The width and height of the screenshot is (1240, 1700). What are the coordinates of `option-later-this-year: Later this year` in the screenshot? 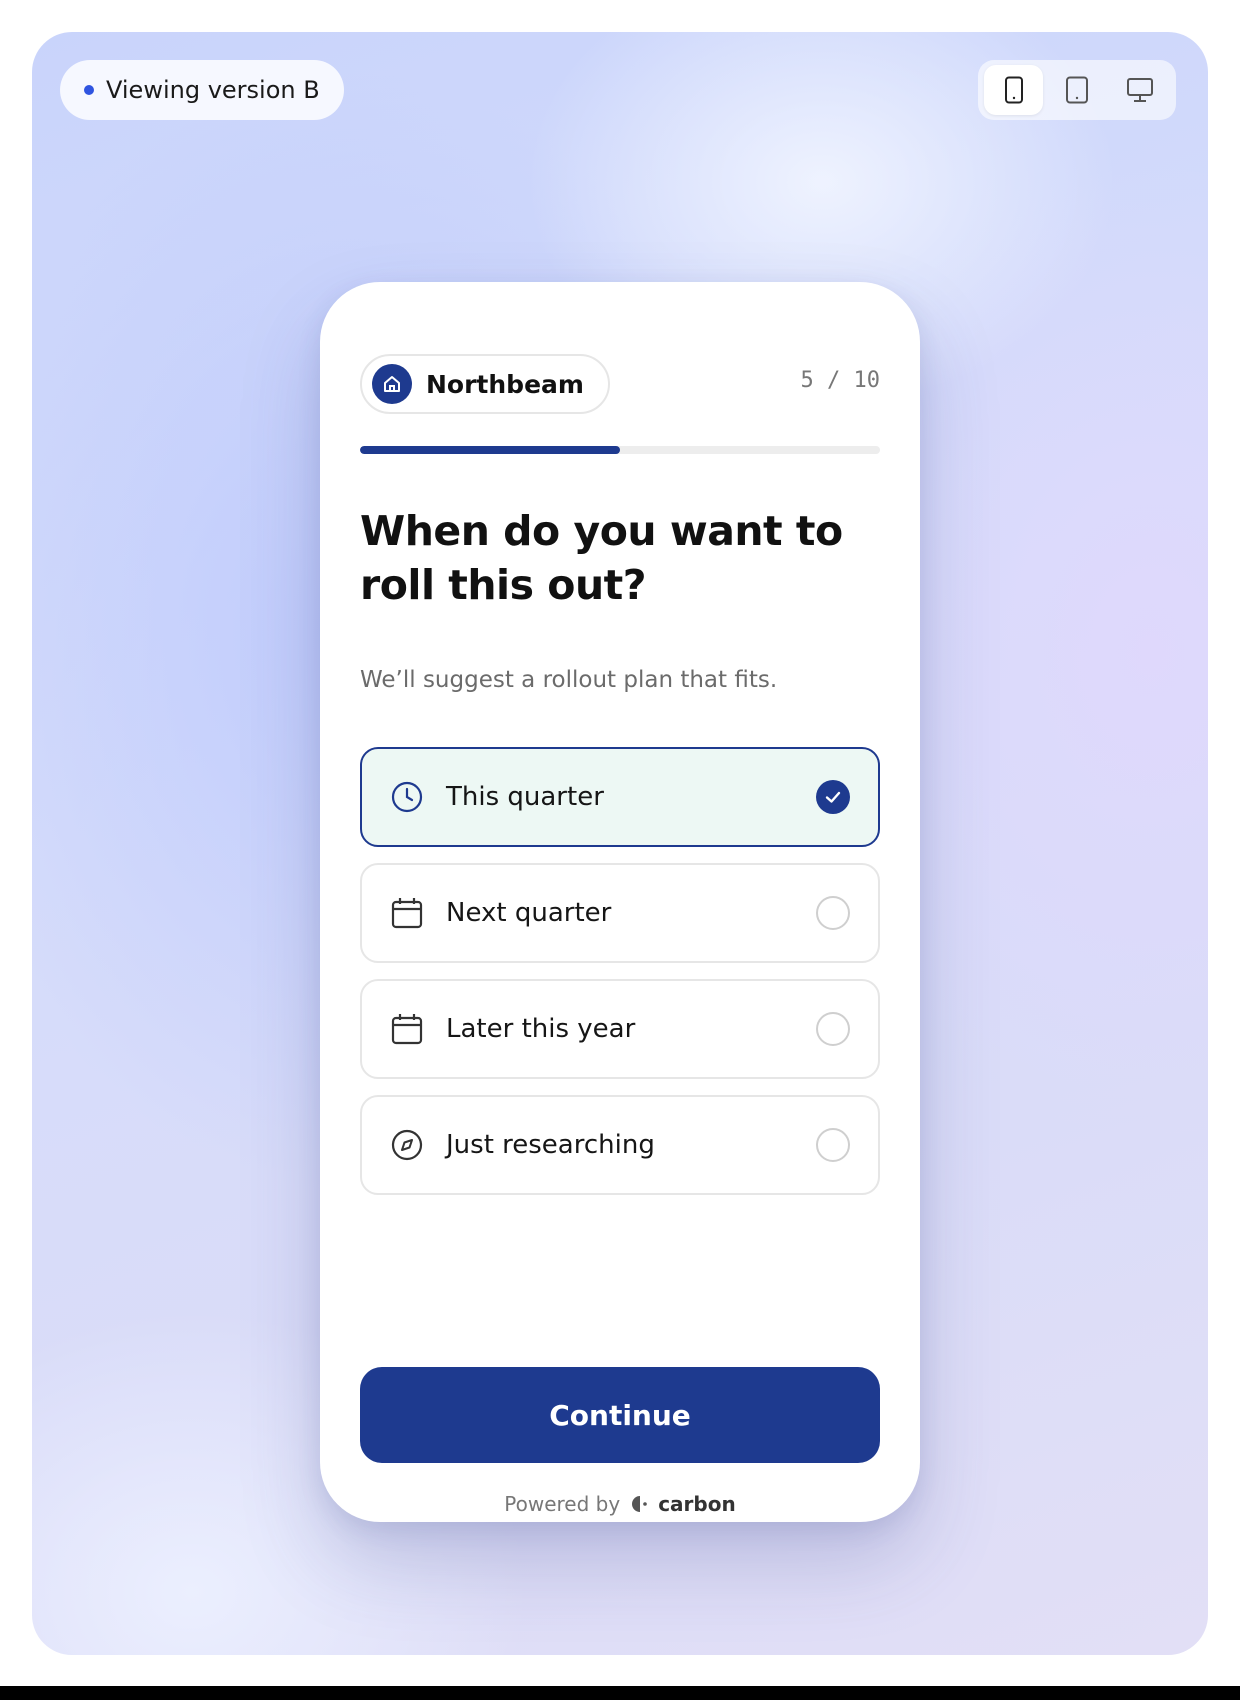 It's located at (620, 1029).